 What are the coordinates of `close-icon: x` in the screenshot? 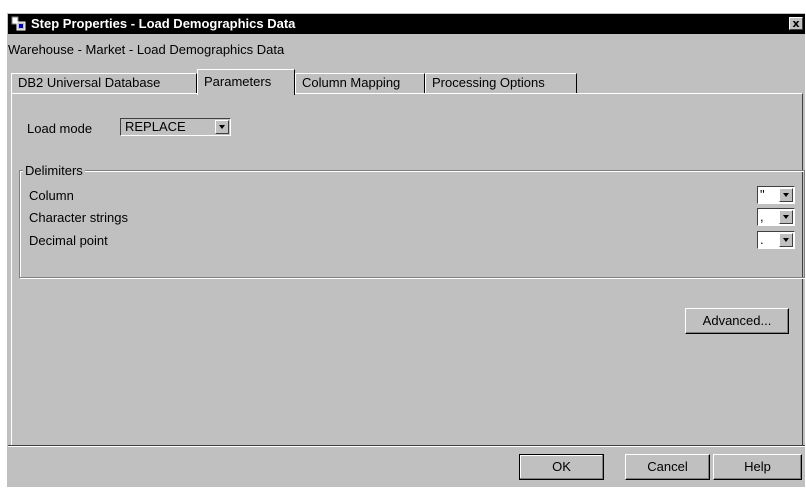 It's located at (796, 23).